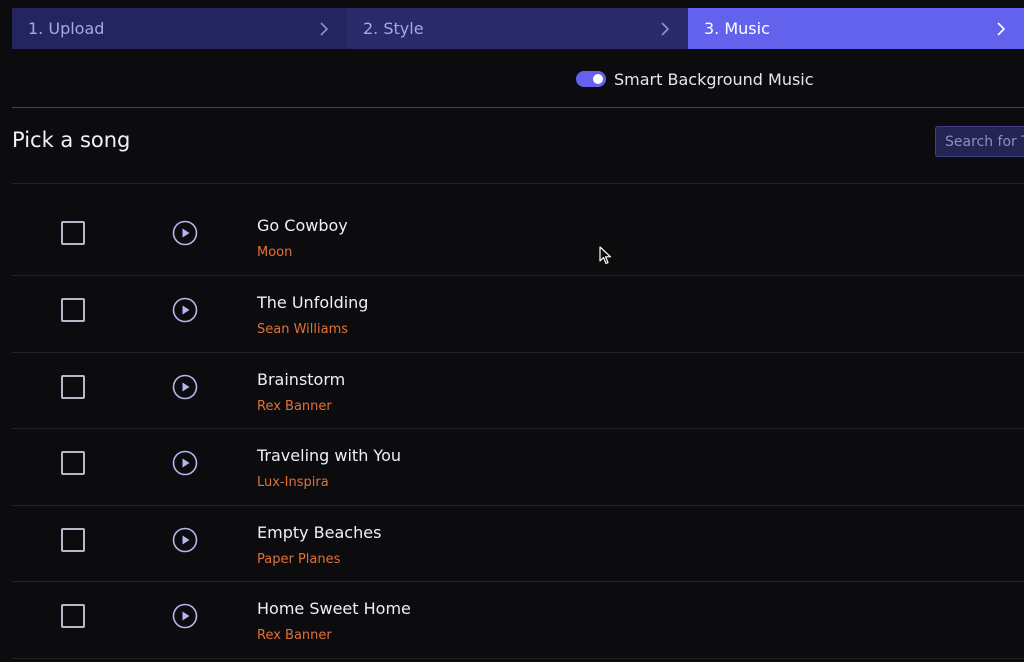  Describe the element at coordinates (518, 314) in the screenshot. I see `list-item: The Unfolding Sean Williams` at that location.